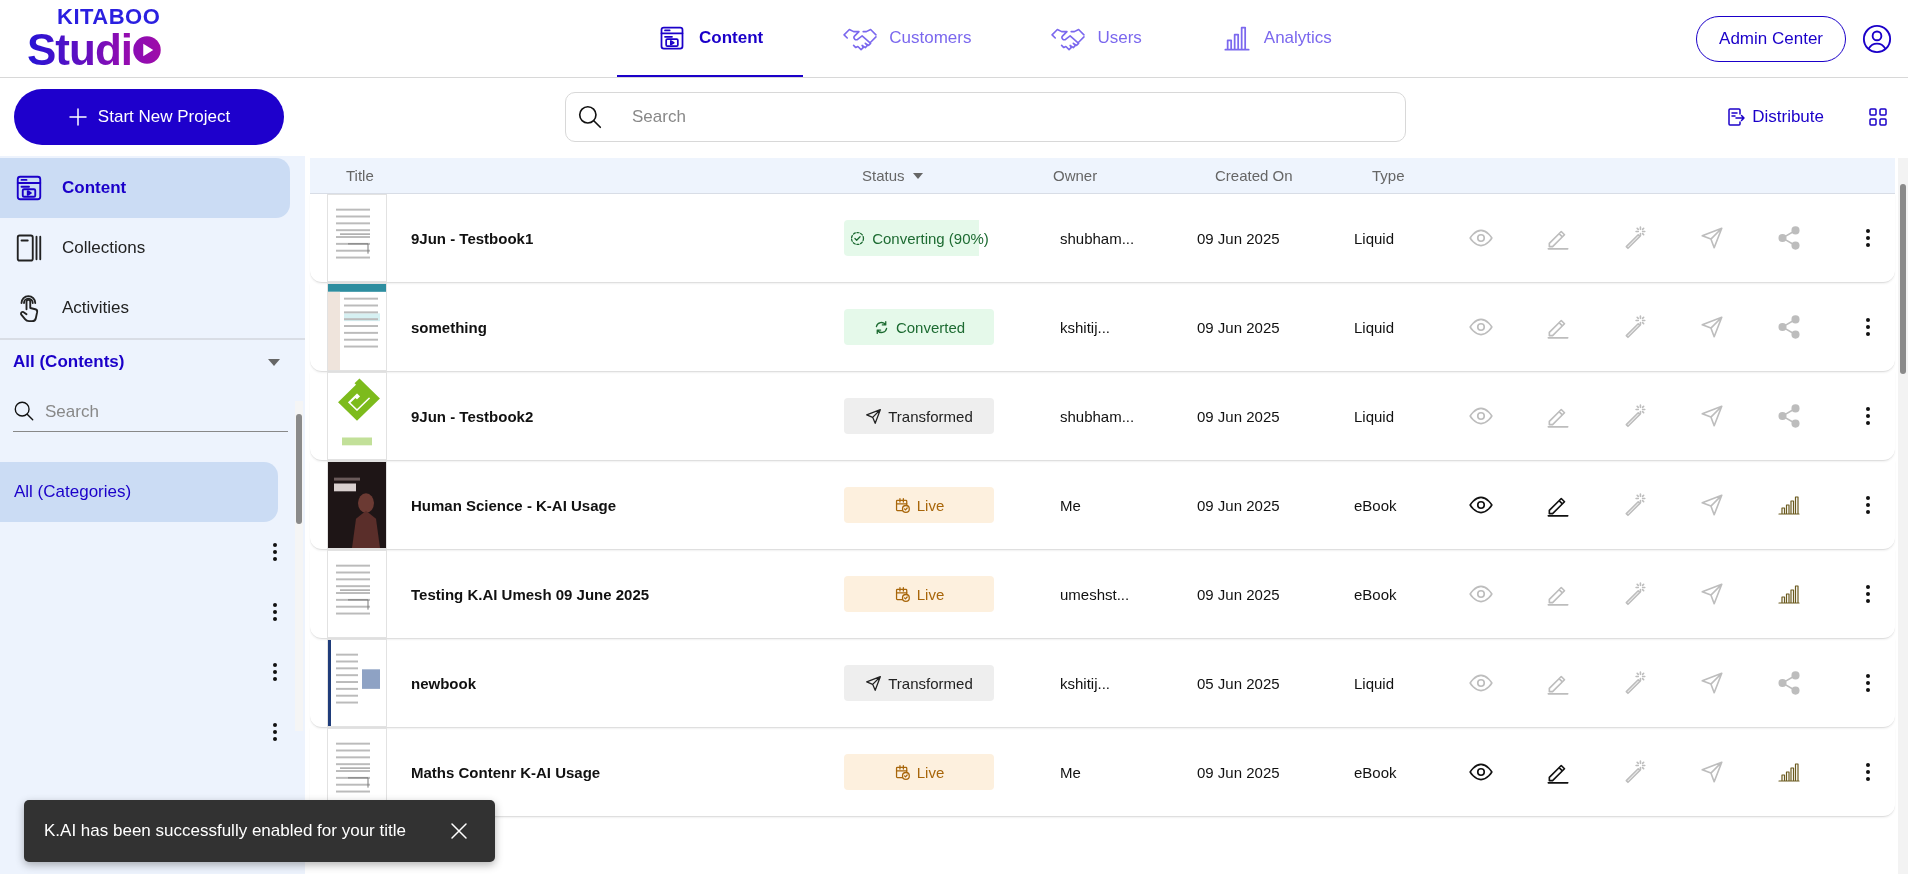 The image size is (1908, 874). I want to click on table-row: Human Science - K-AI Usage Live Me 09 Jun 2025 eBook, so click(1102, 505).